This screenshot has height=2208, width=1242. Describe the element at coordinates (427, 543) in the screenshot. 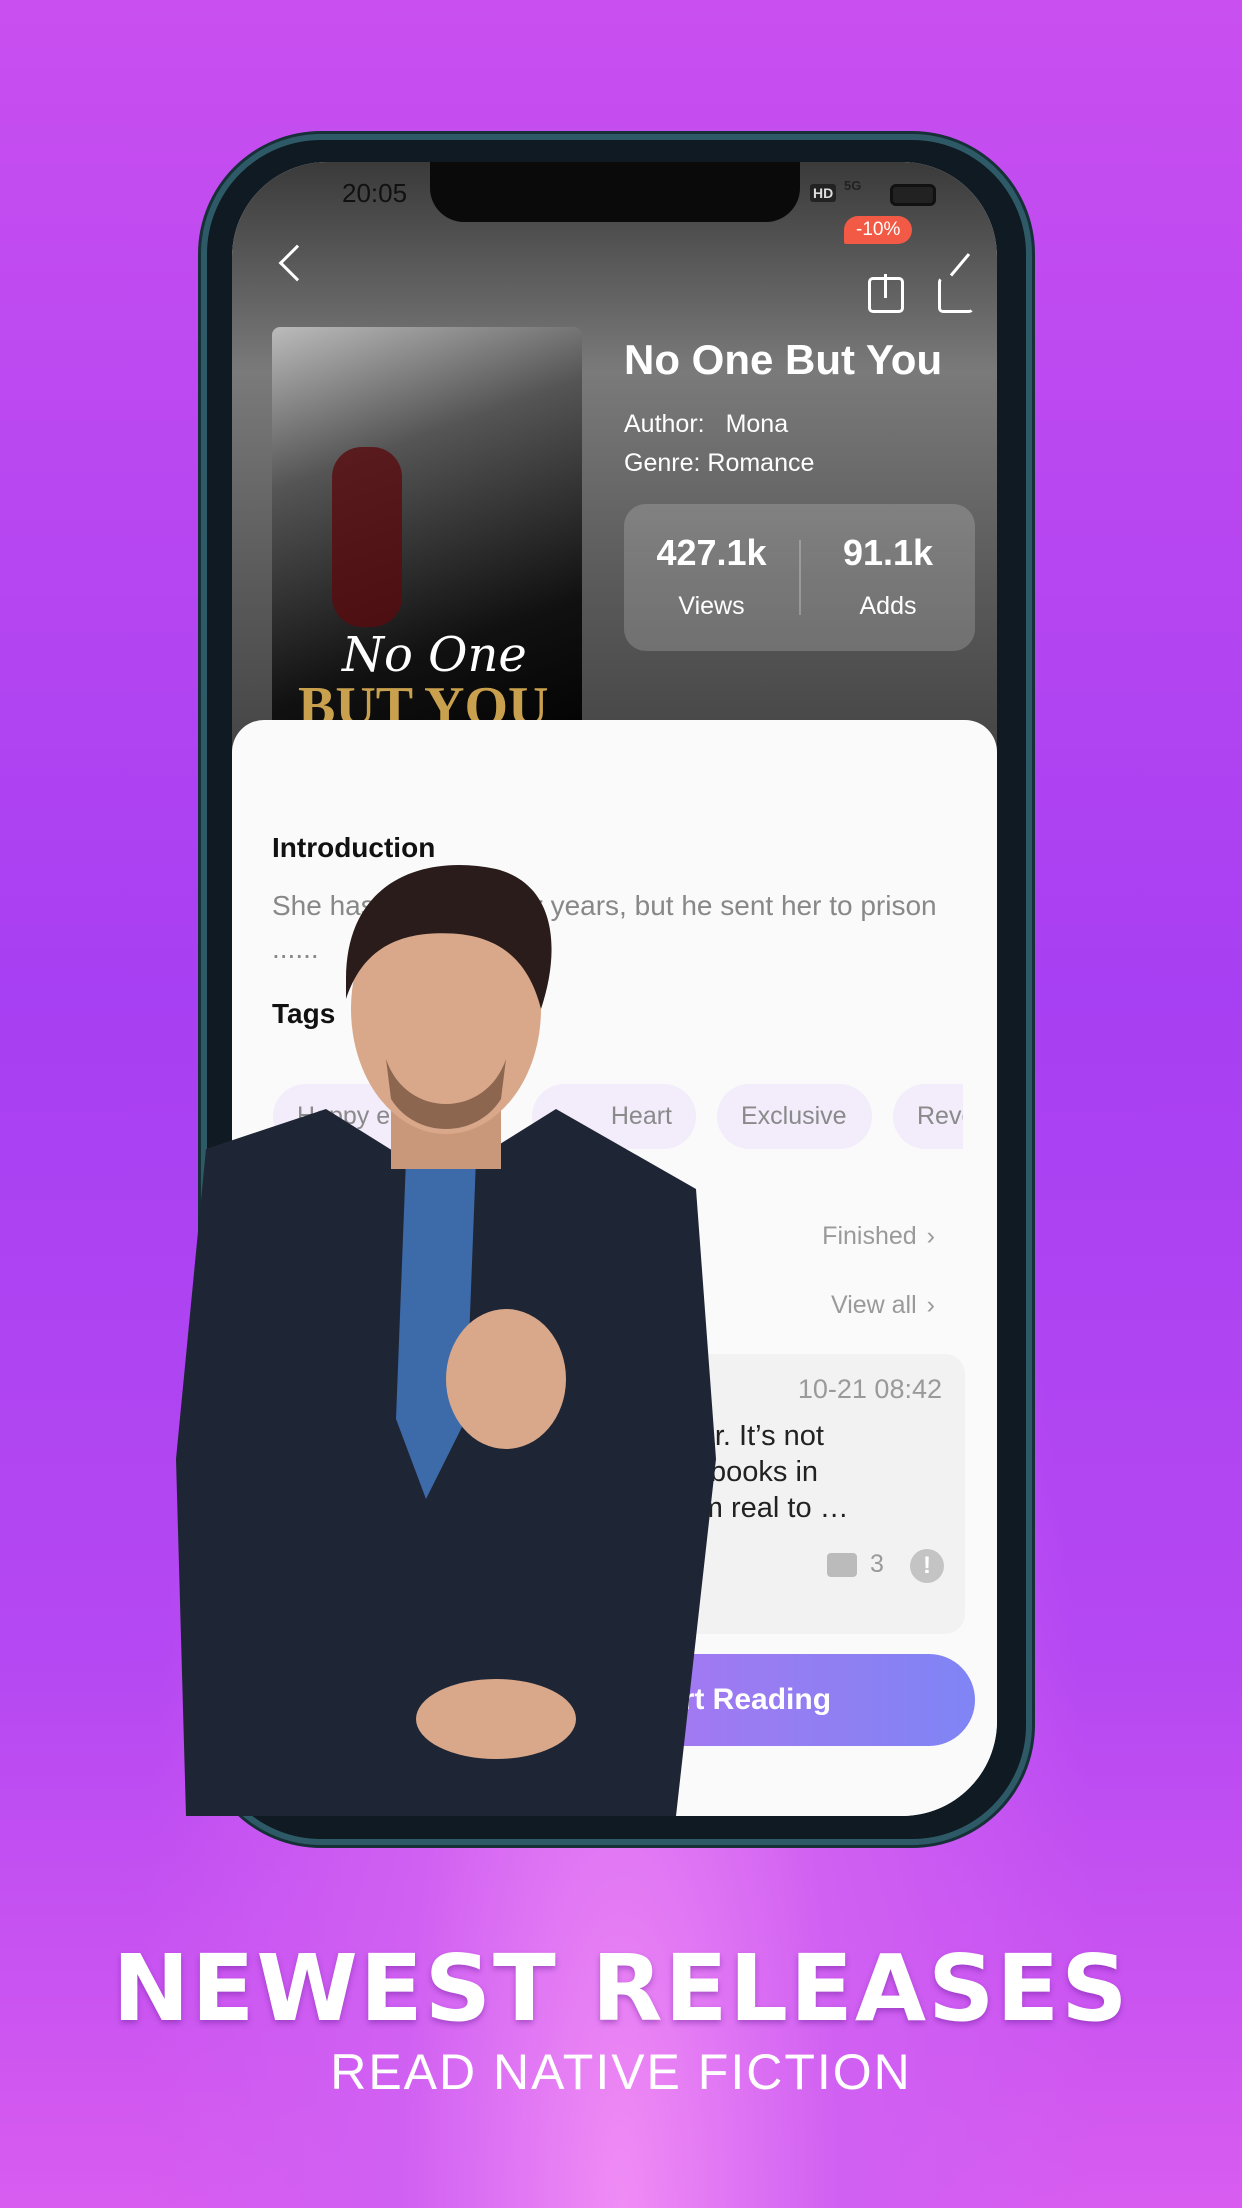

I see `book-cover: No One BUT YOU` at that location.